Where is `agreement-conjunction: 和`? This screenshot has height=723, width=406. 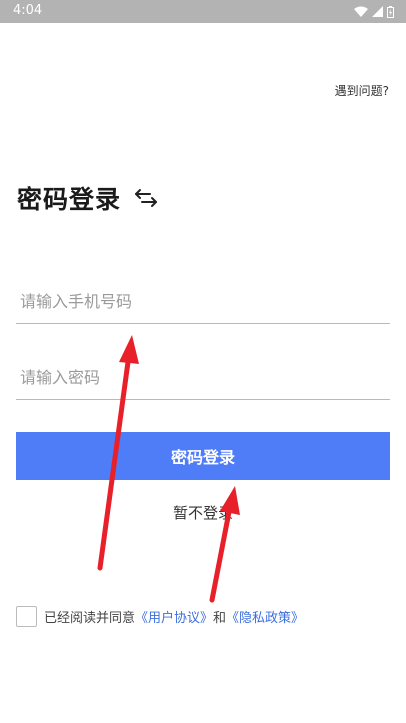 agreement-conjunction: 和 is located at coordinates (220, 618).